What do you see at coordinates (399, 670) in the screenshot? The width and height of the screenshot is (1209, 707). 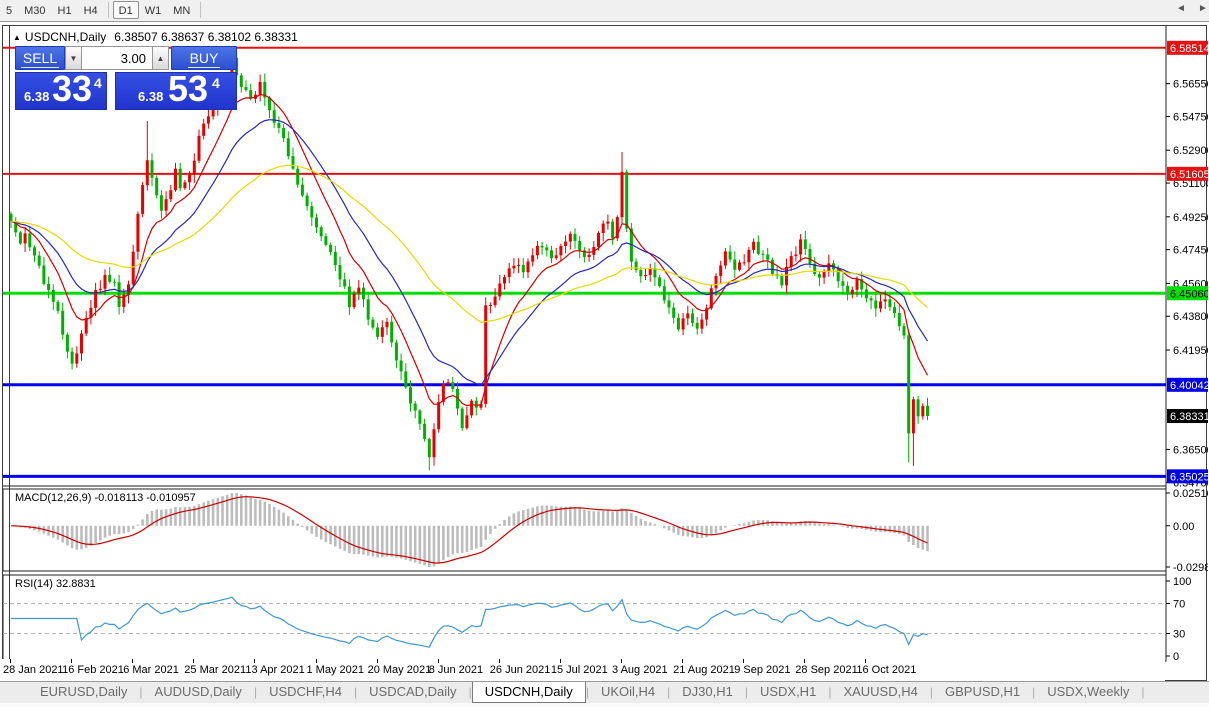 I see `date-label: 20 May 2021` at bounding box center [399, 670].